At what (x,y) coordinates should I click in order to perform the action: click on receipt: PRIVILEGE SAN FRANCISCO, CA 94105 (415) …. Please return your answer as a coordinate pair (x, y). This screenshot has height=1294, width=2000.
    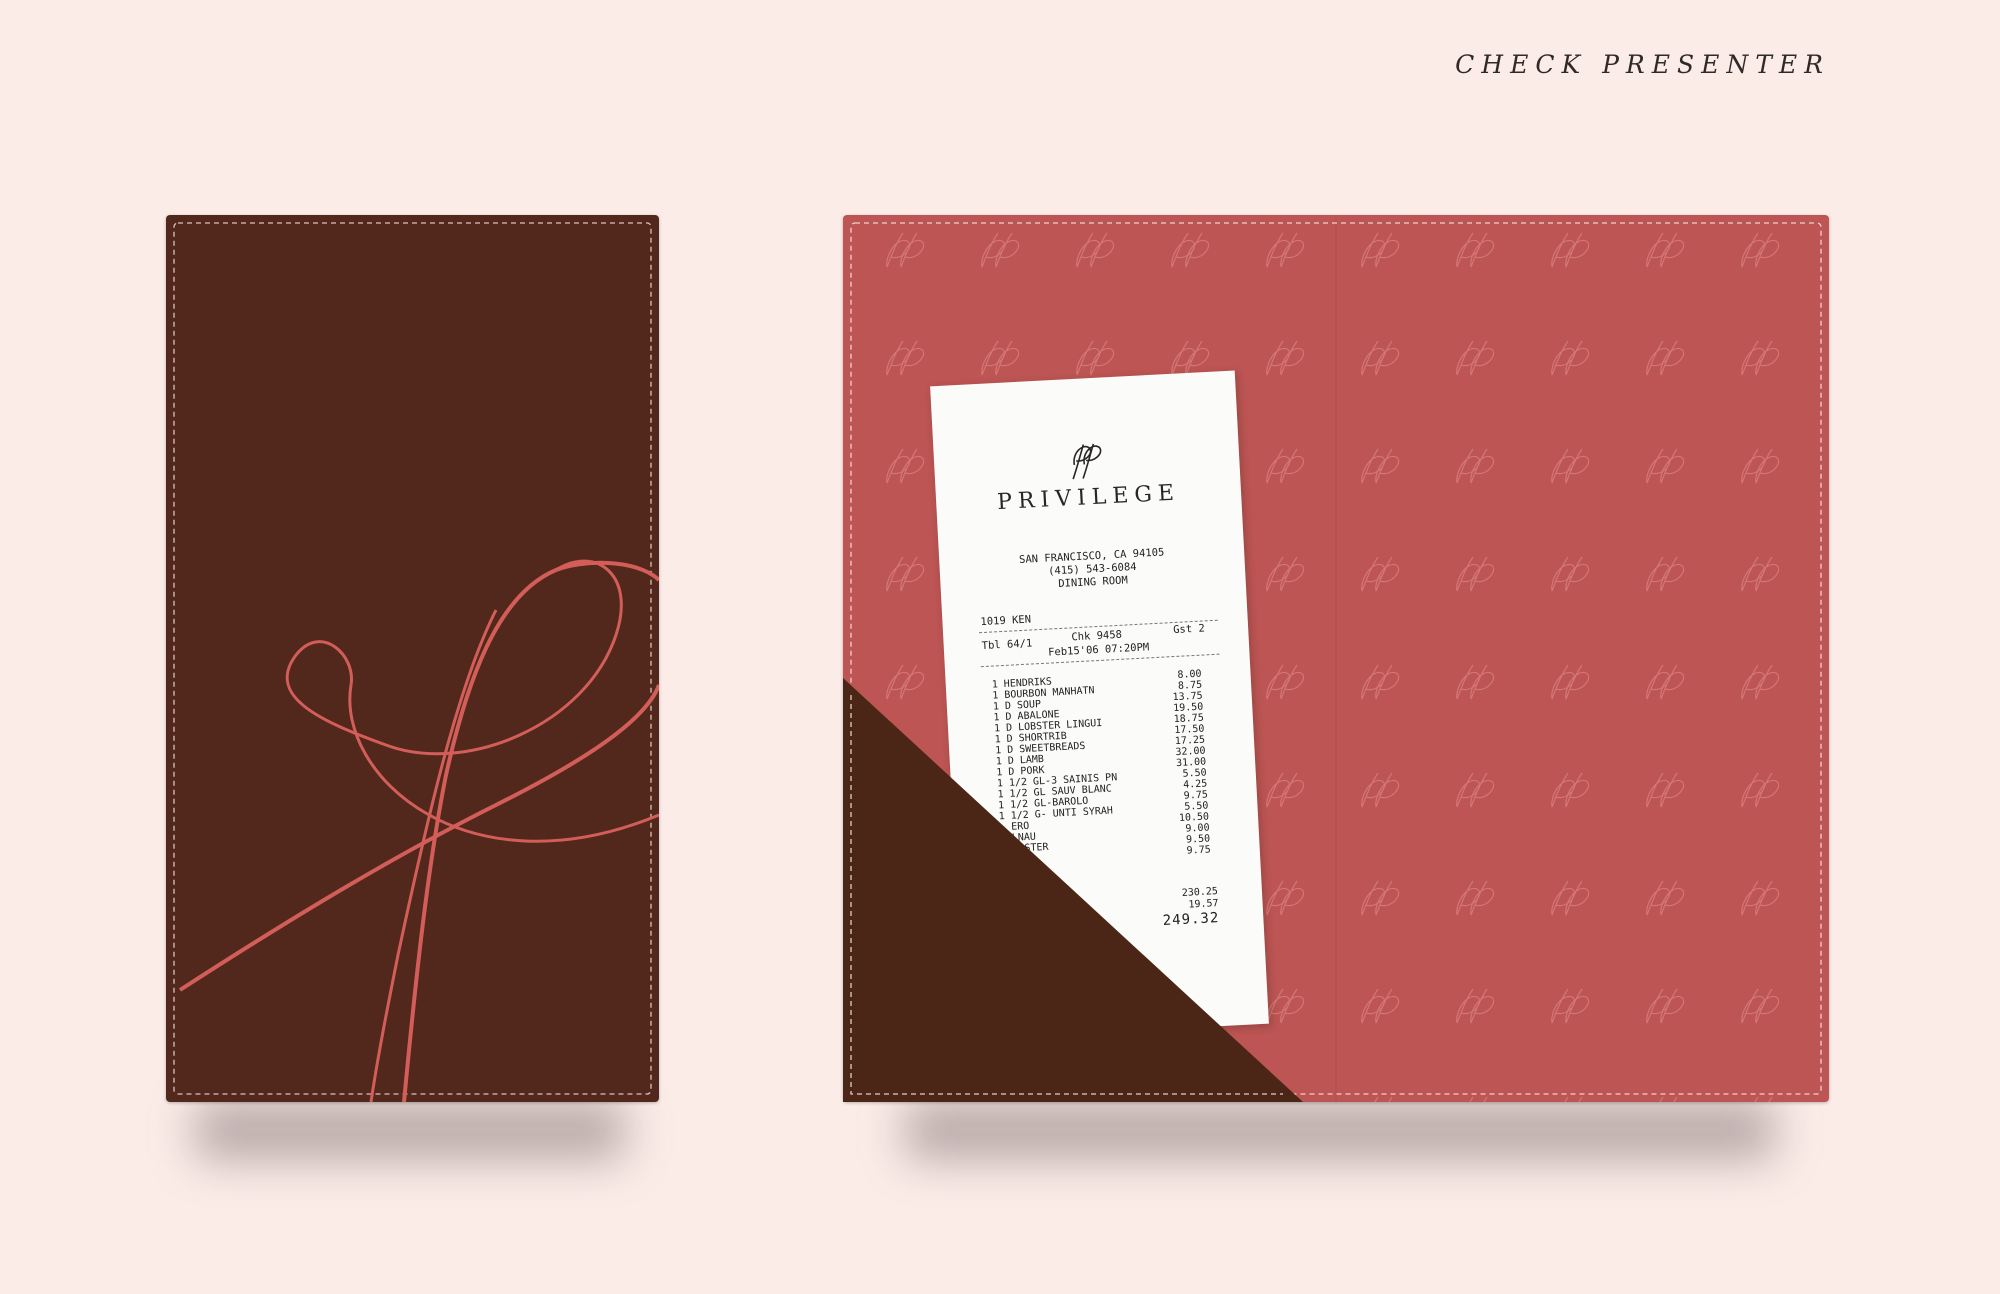
    Looking at the image, I should click on (1099, 705).